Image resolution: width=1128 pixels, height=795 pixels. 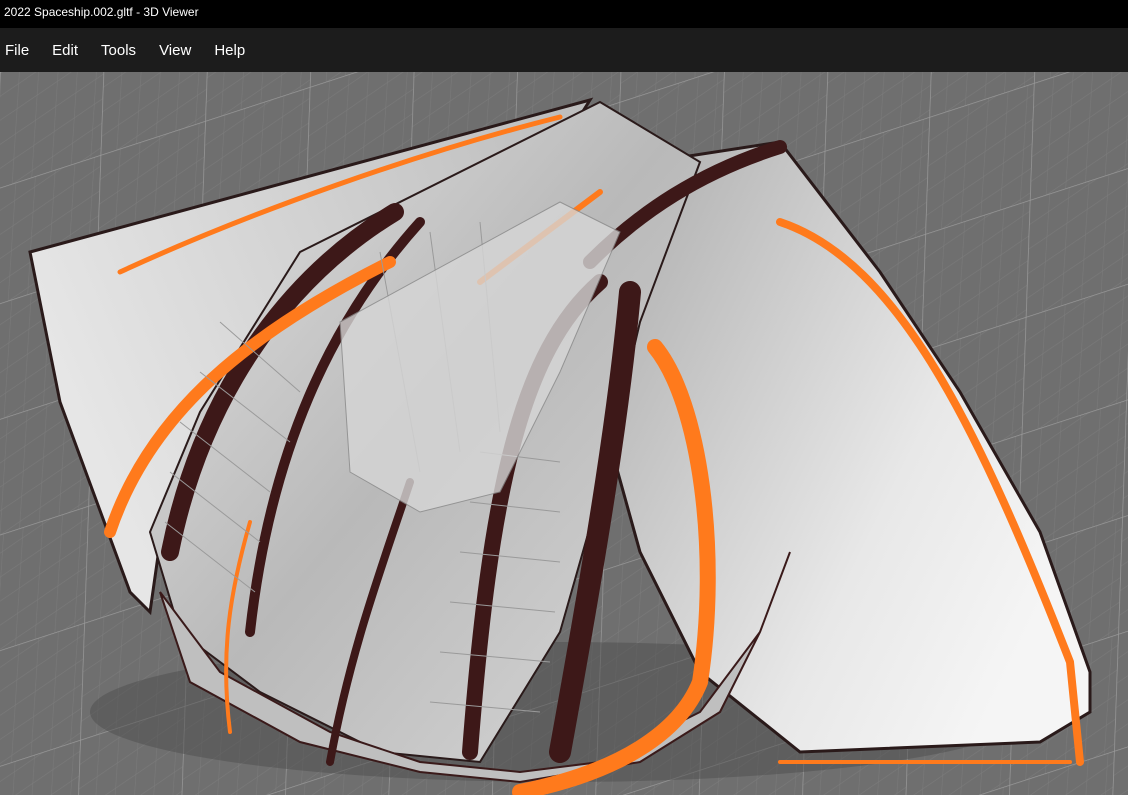 I want to click on window-title: 2022 Spaceship.002.gltf - 3D Viewer, so click(x=564, y=14).